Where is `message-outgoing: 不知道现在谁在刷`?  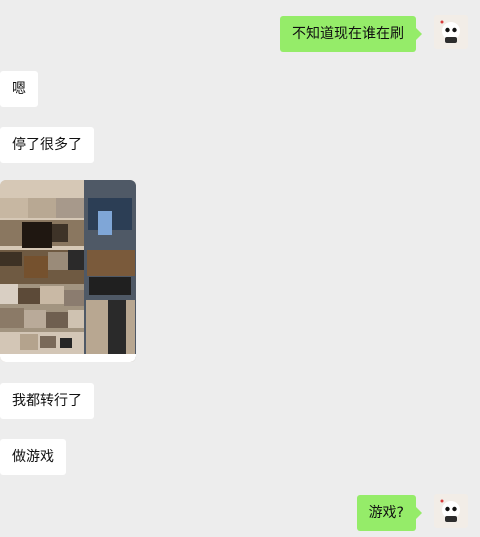 message-outgoing: 不知道现在谁在刷 is located at coordinates (351, 34).